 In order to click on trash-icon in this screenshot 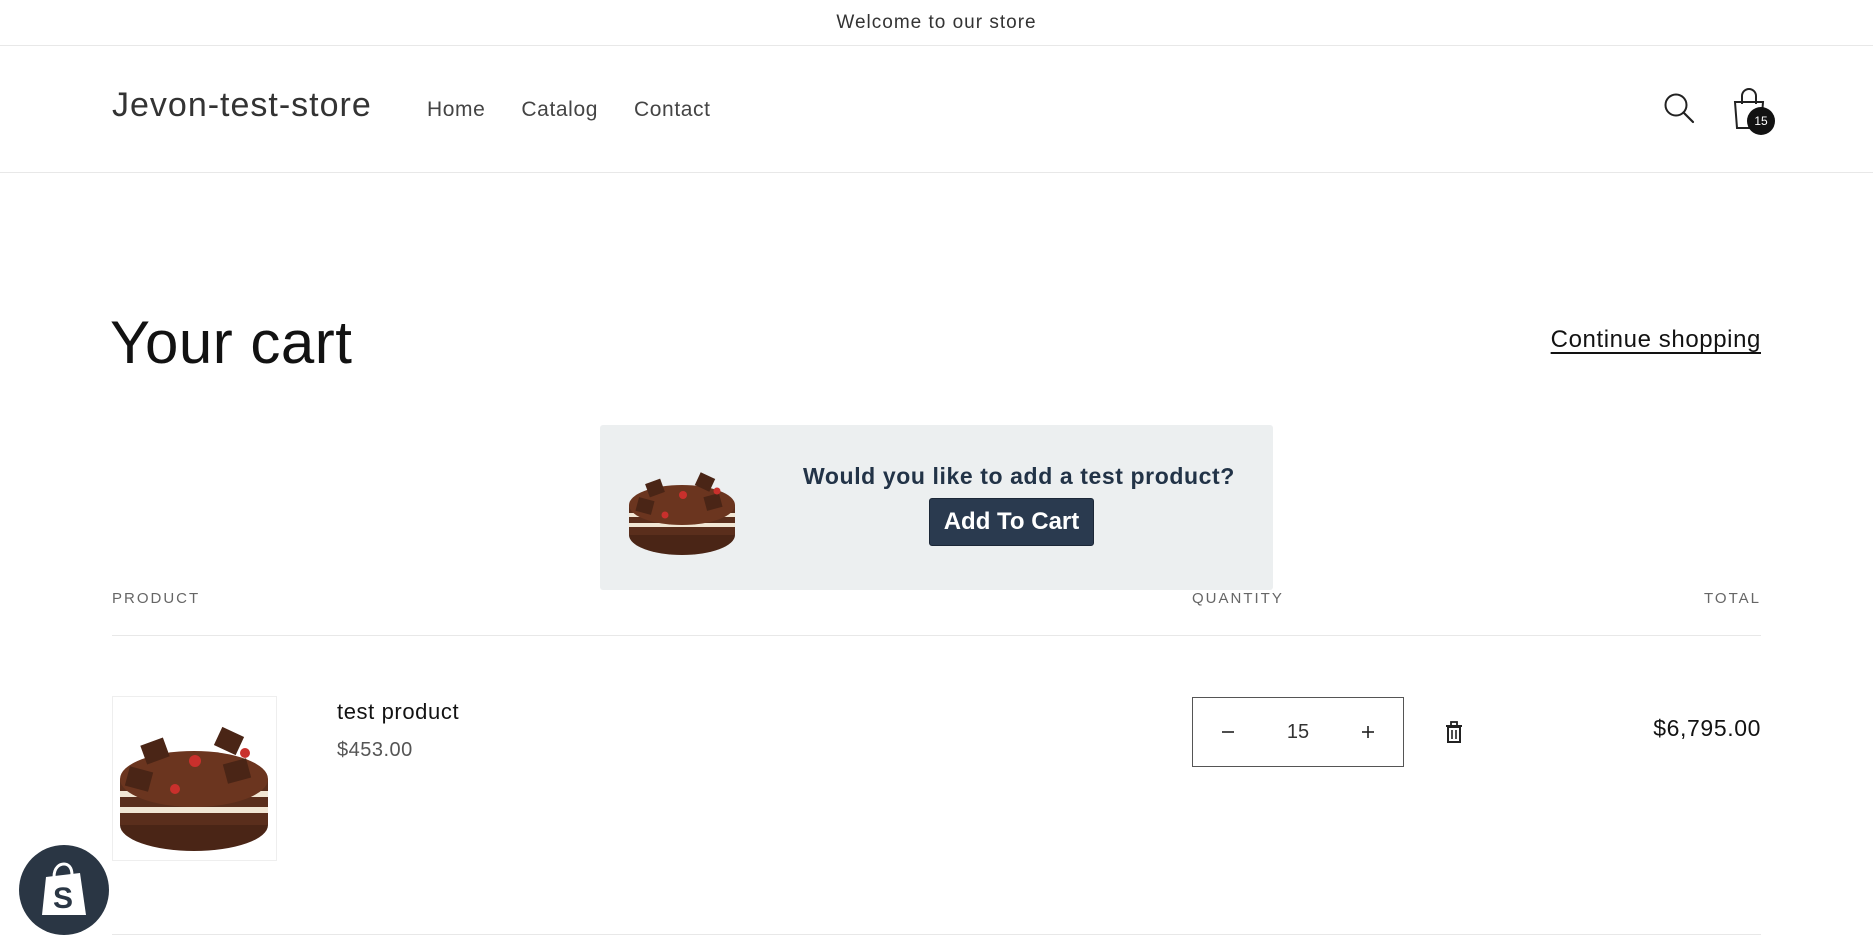, I will do `click(1454, 732)`.